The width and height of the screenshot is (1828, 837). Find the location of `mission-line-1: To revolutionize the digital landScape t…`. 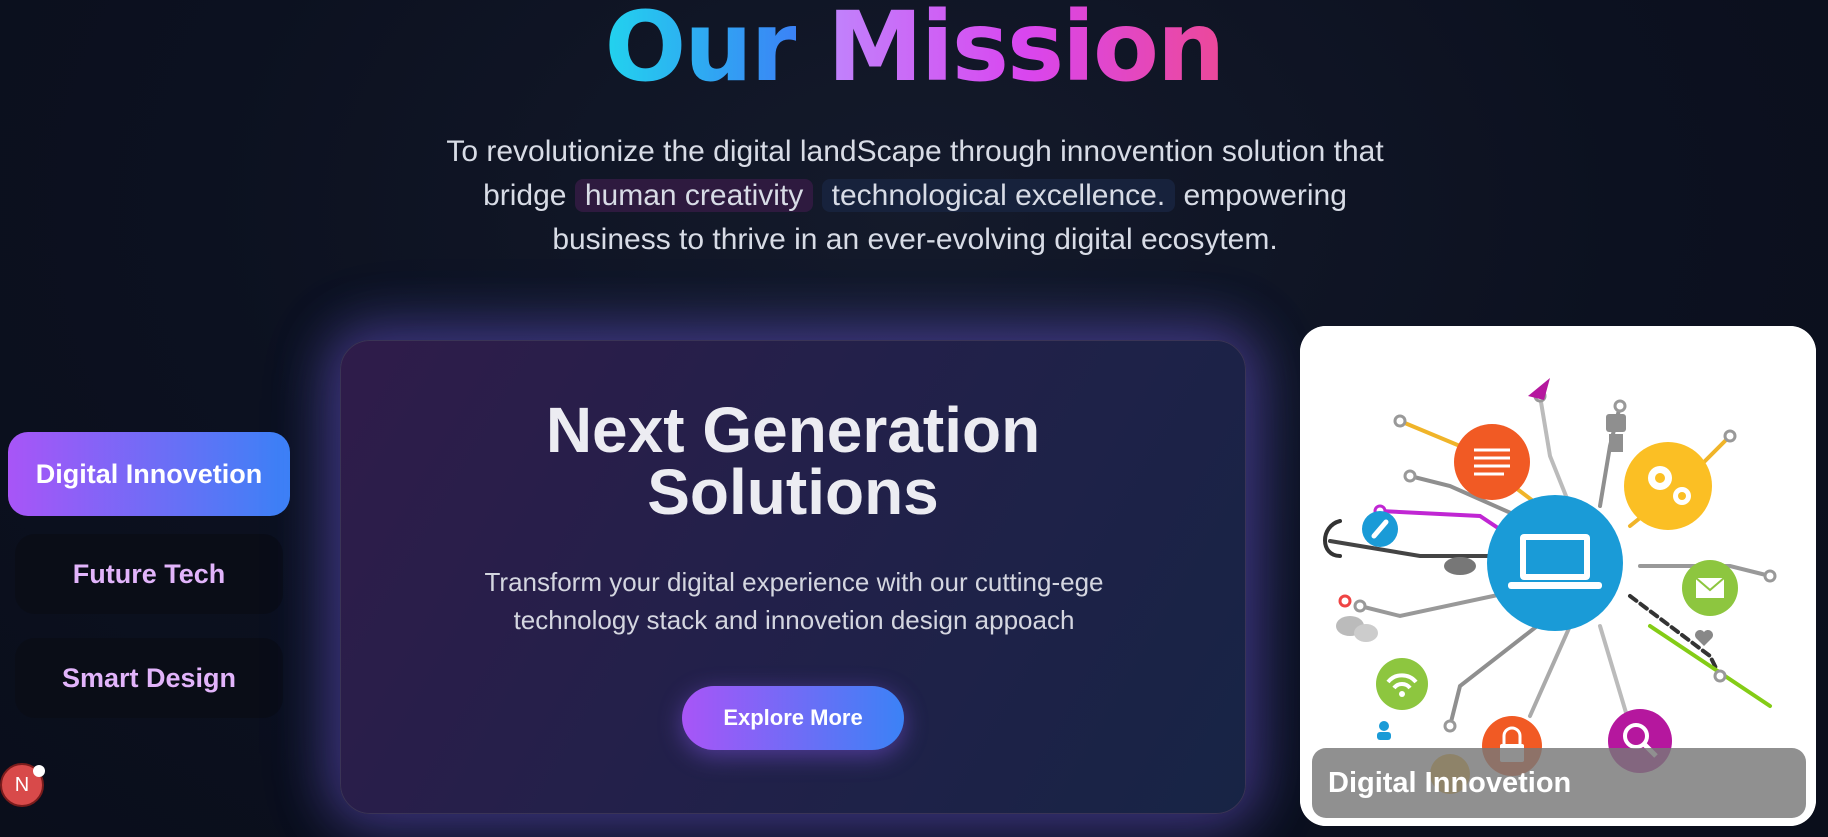

mission-line-1: To revolutionize the digital landScape t… is located at coordinates (915, 151).